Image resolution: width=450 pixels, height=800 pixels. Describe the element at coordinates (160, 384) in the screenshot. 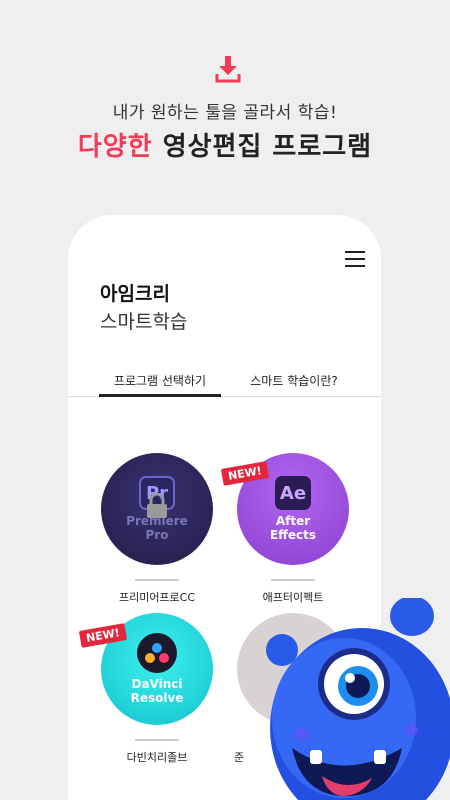

I see `tab-program-select: 프로그램 선택하기` at that location.